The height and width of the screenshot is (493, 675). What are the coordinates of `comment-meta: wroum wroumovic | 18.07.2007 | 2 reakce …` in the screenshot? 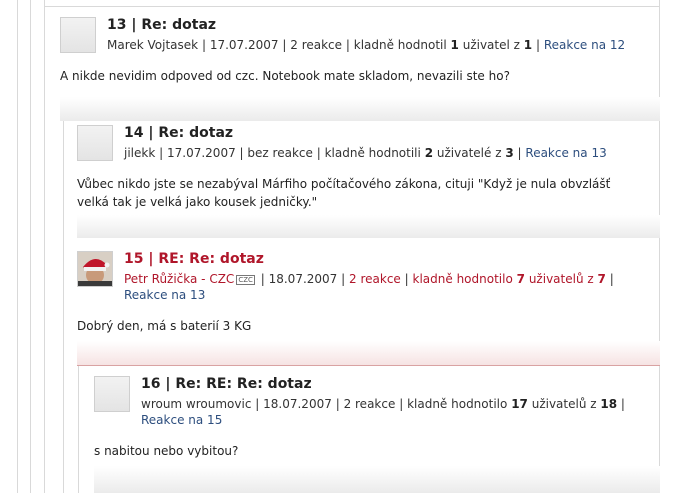 It's located at (383, 412).